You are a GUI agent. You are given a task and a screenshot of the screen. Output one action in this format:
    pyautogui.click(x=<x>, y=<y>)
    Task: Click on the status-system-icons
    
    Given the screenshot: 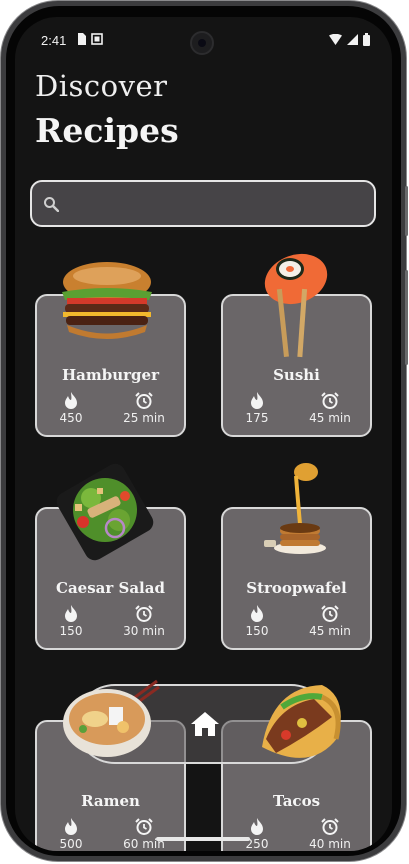 What is the action you would take?
    pyautogui.click(x=349, y=39)
    